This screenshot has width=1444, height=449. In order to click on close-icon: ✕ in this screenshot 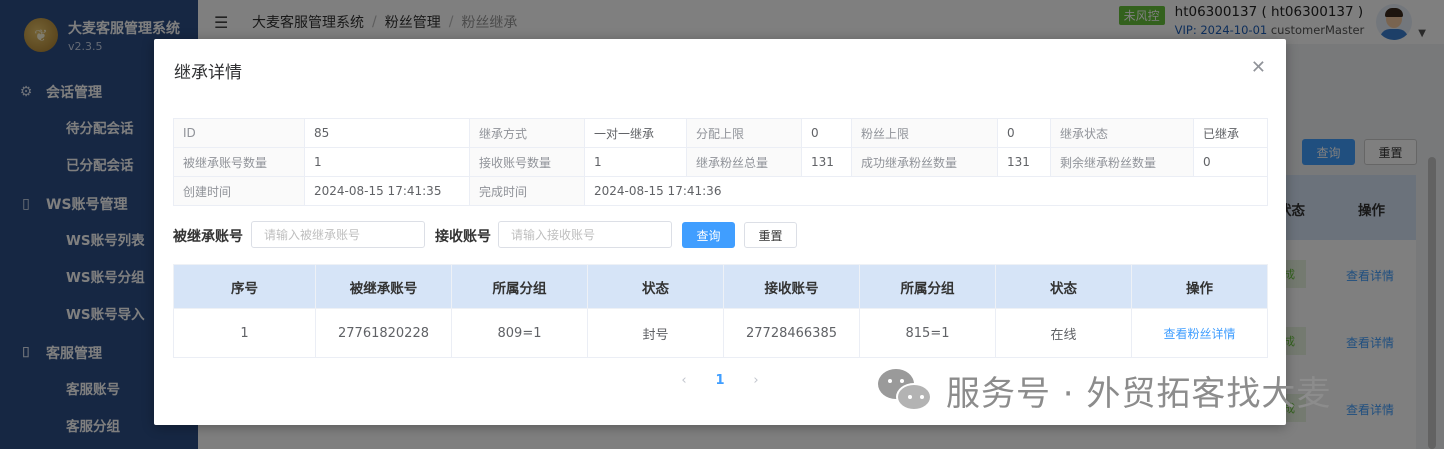, I will do `click(1258, 67)`.